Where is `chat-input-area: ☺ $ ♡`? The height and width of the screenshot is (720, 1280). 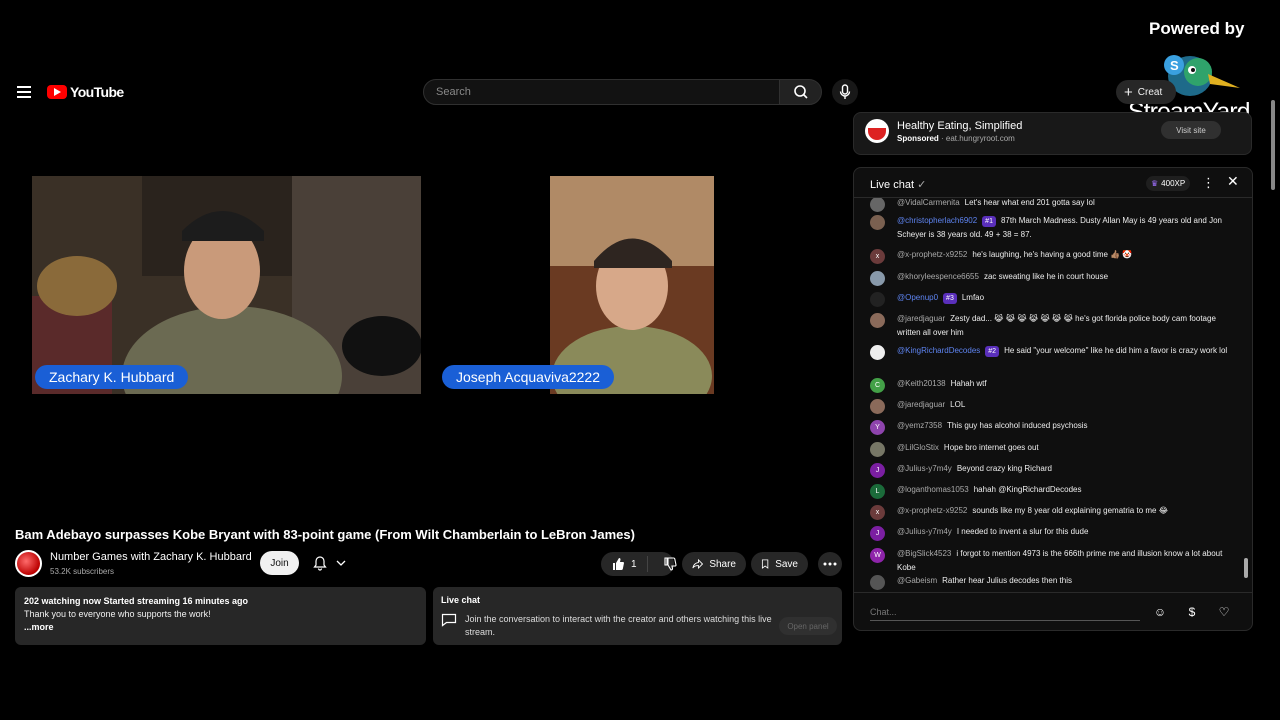
chat-input-area: ☺ $ ♡ is located at coordinates (1053, 611).